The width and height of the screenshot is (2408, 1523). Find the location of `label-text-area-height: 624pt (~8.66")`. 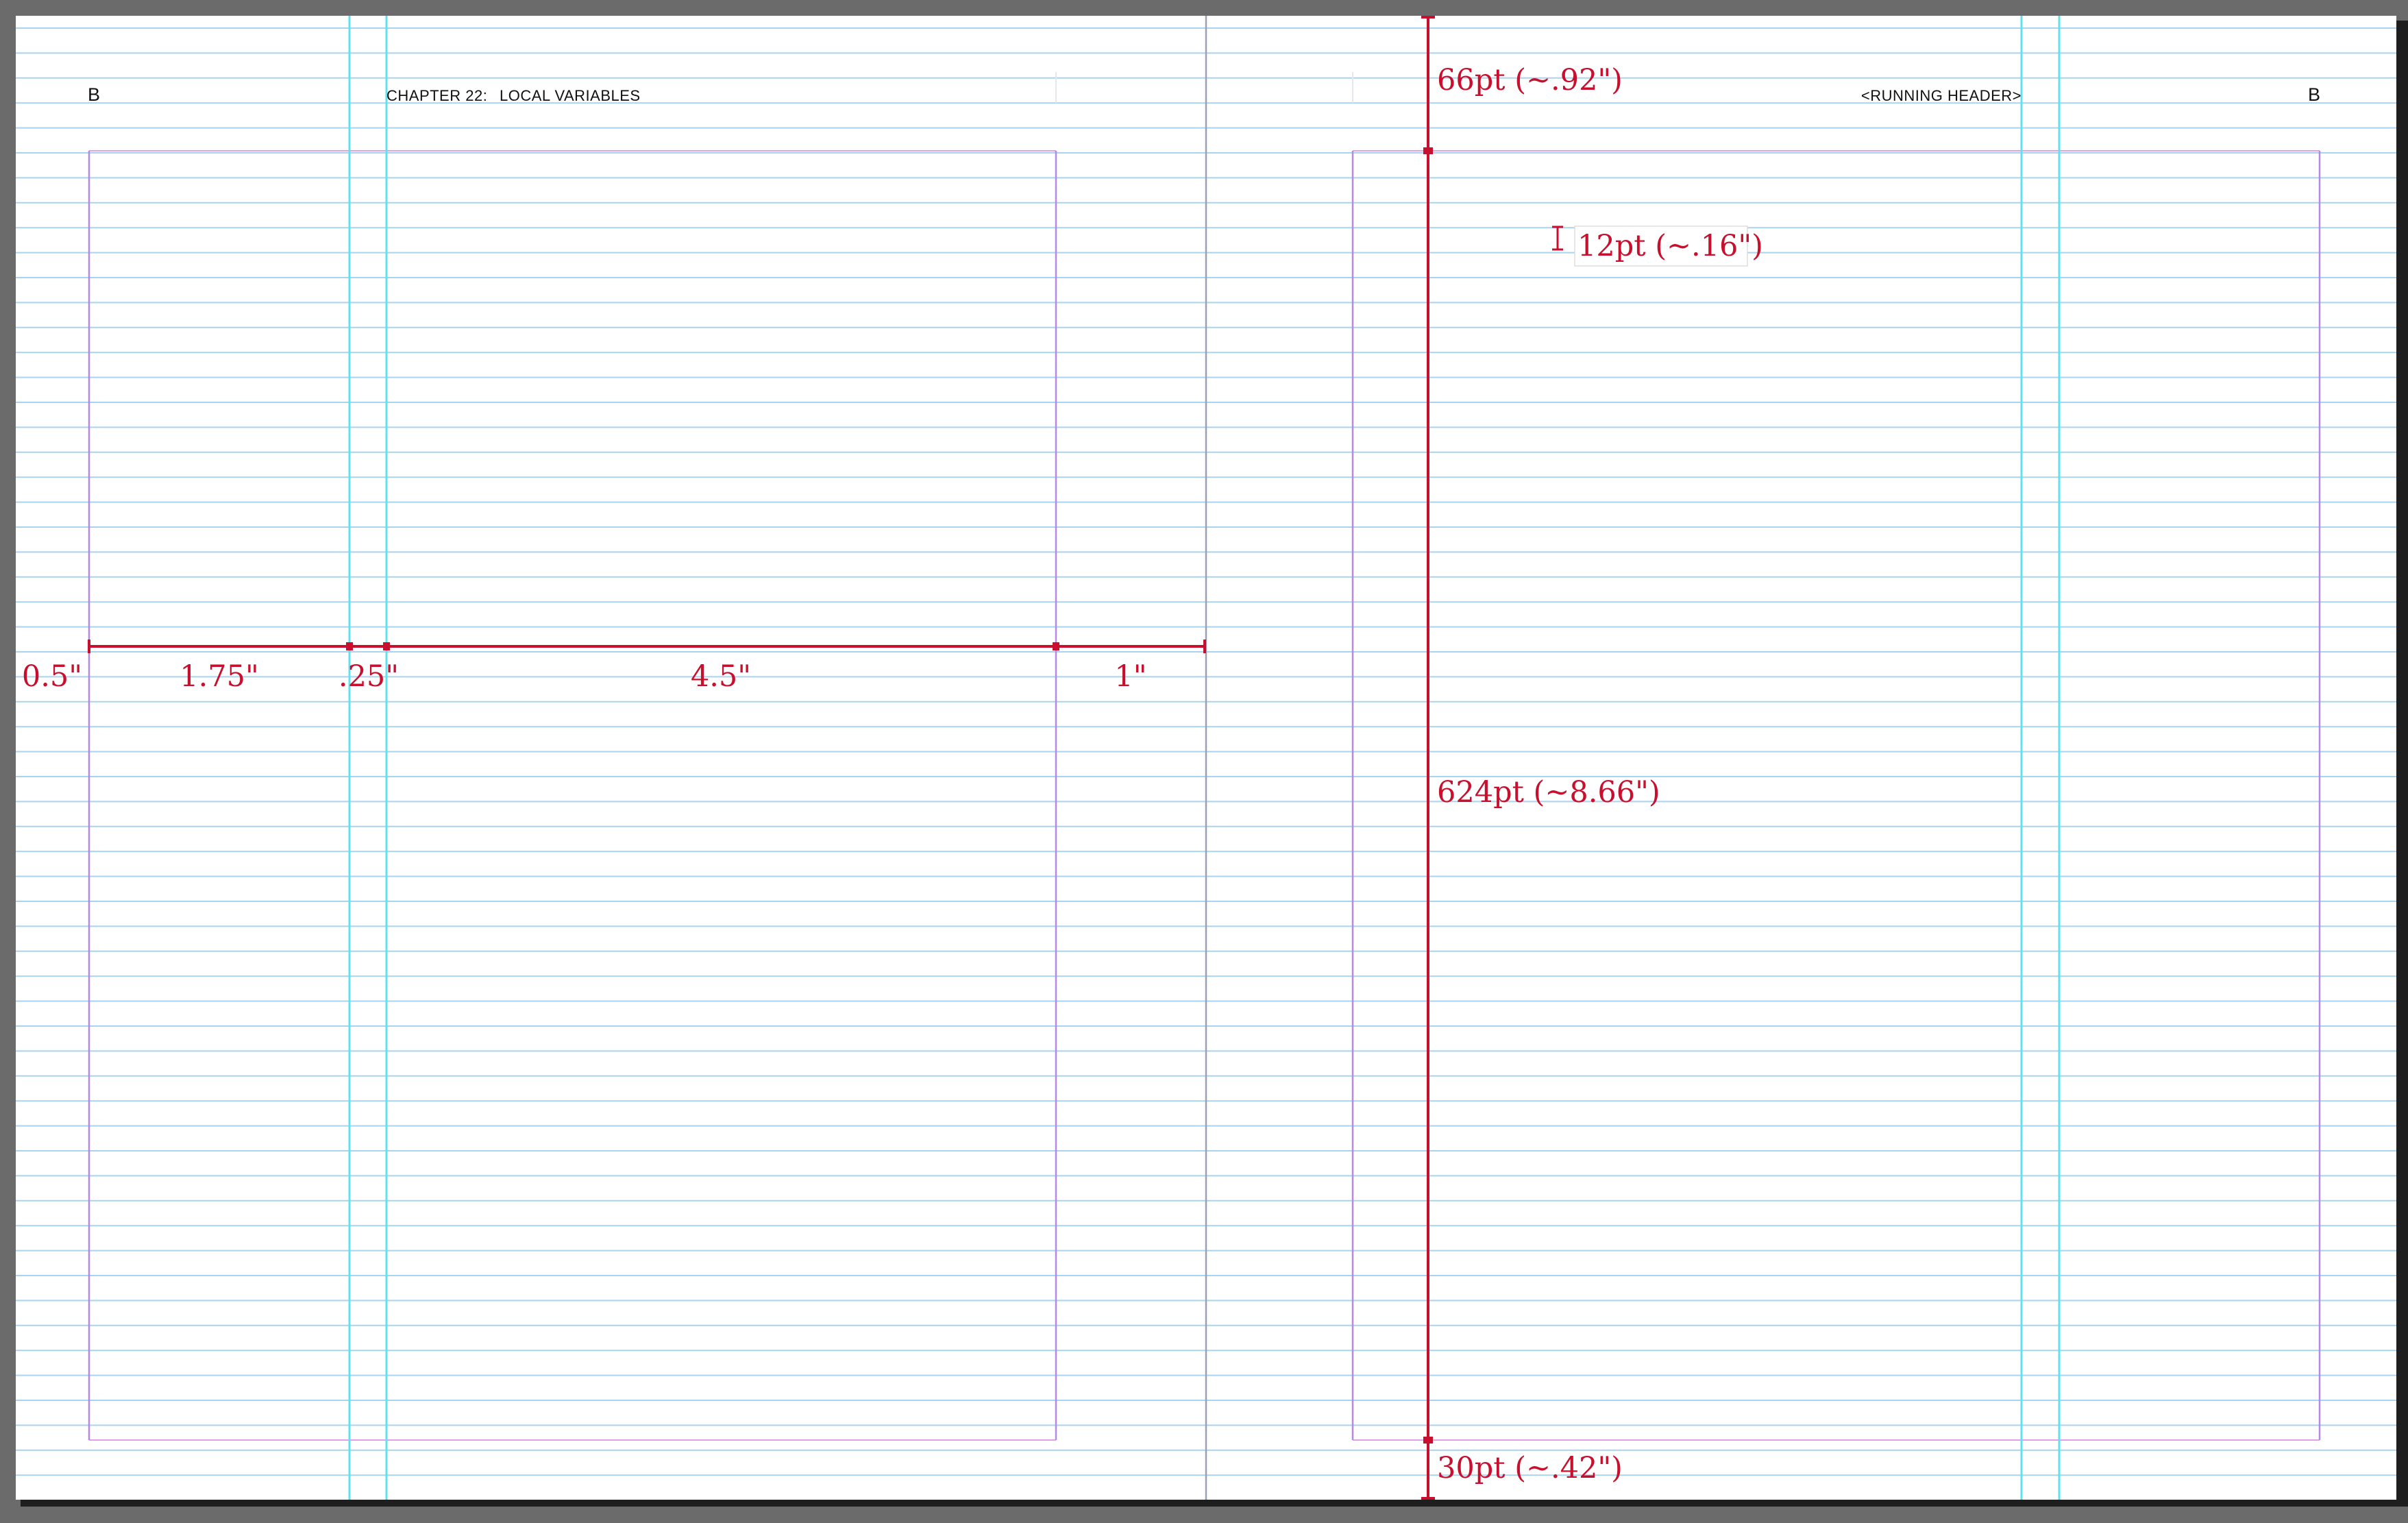

label-text-area-height: 624pt (~8.66") is located at coordinates (1548, 792).